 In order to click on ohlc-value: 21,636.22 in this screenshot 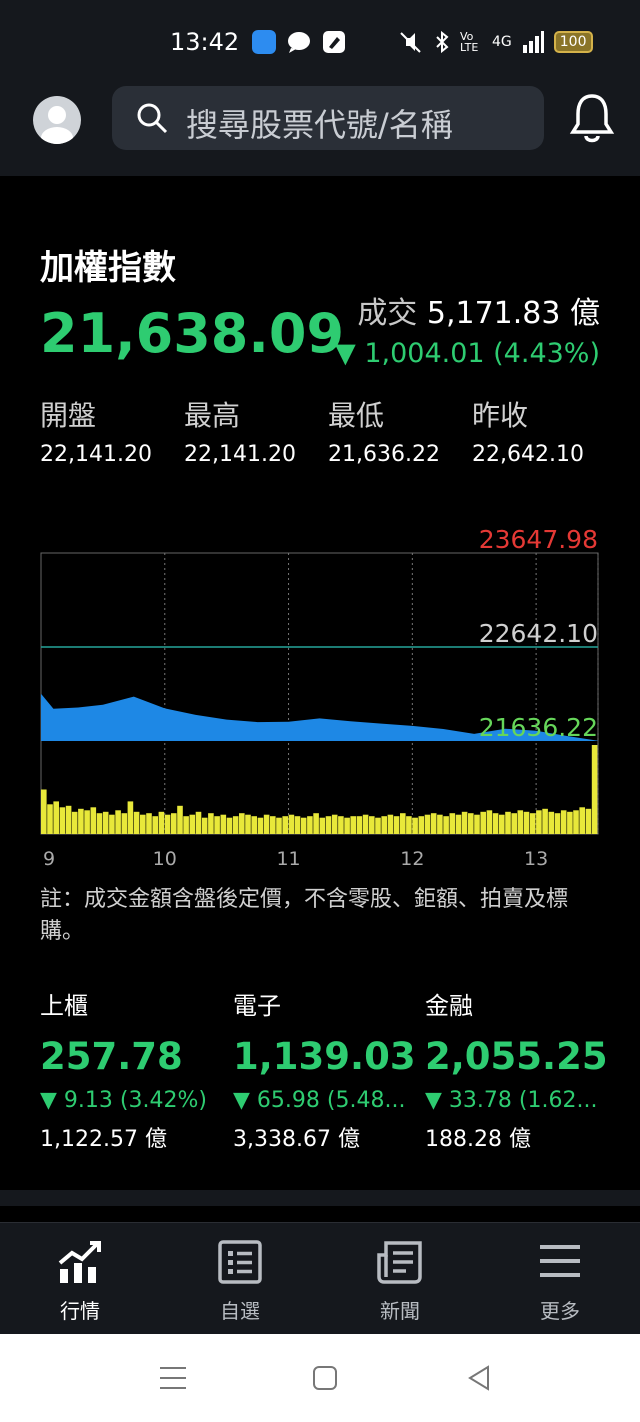, I will do `click(384, 454)`.